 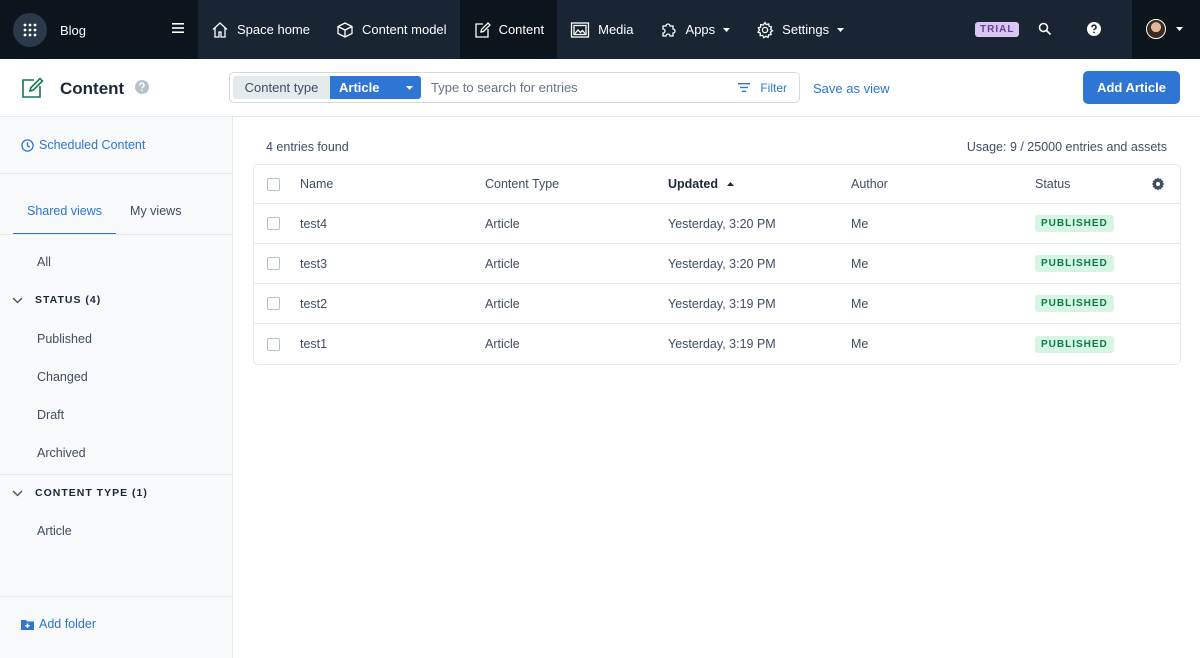 What do you see at coordinates (616, 29) in the screenshot?
I see `nav-label: Media` at bounding box center [616, 29].